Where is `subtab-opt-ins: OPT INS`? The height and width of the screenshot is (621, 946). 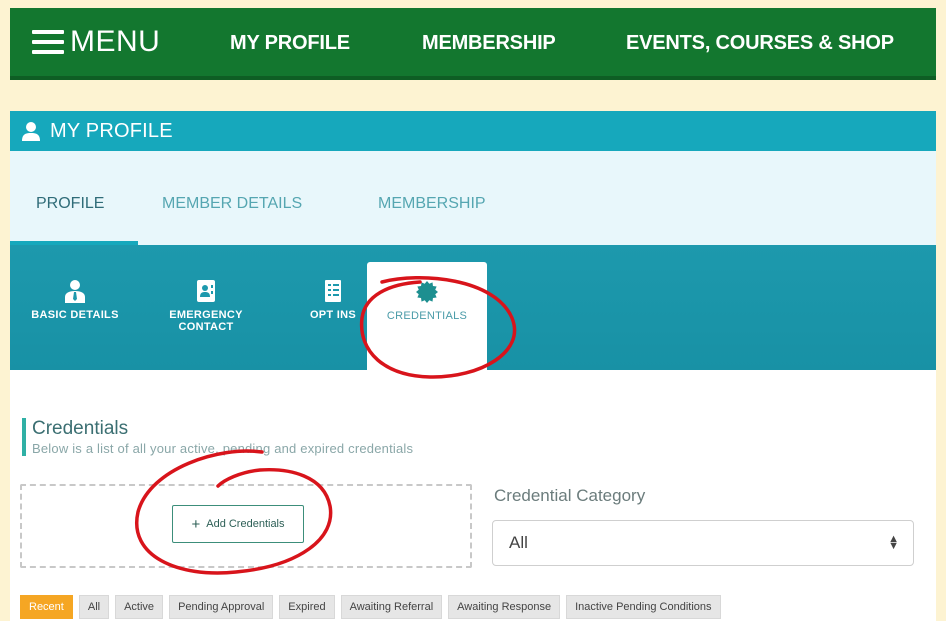
subtab-opt-ins: OPT INS is located at coordinates (333, 307).